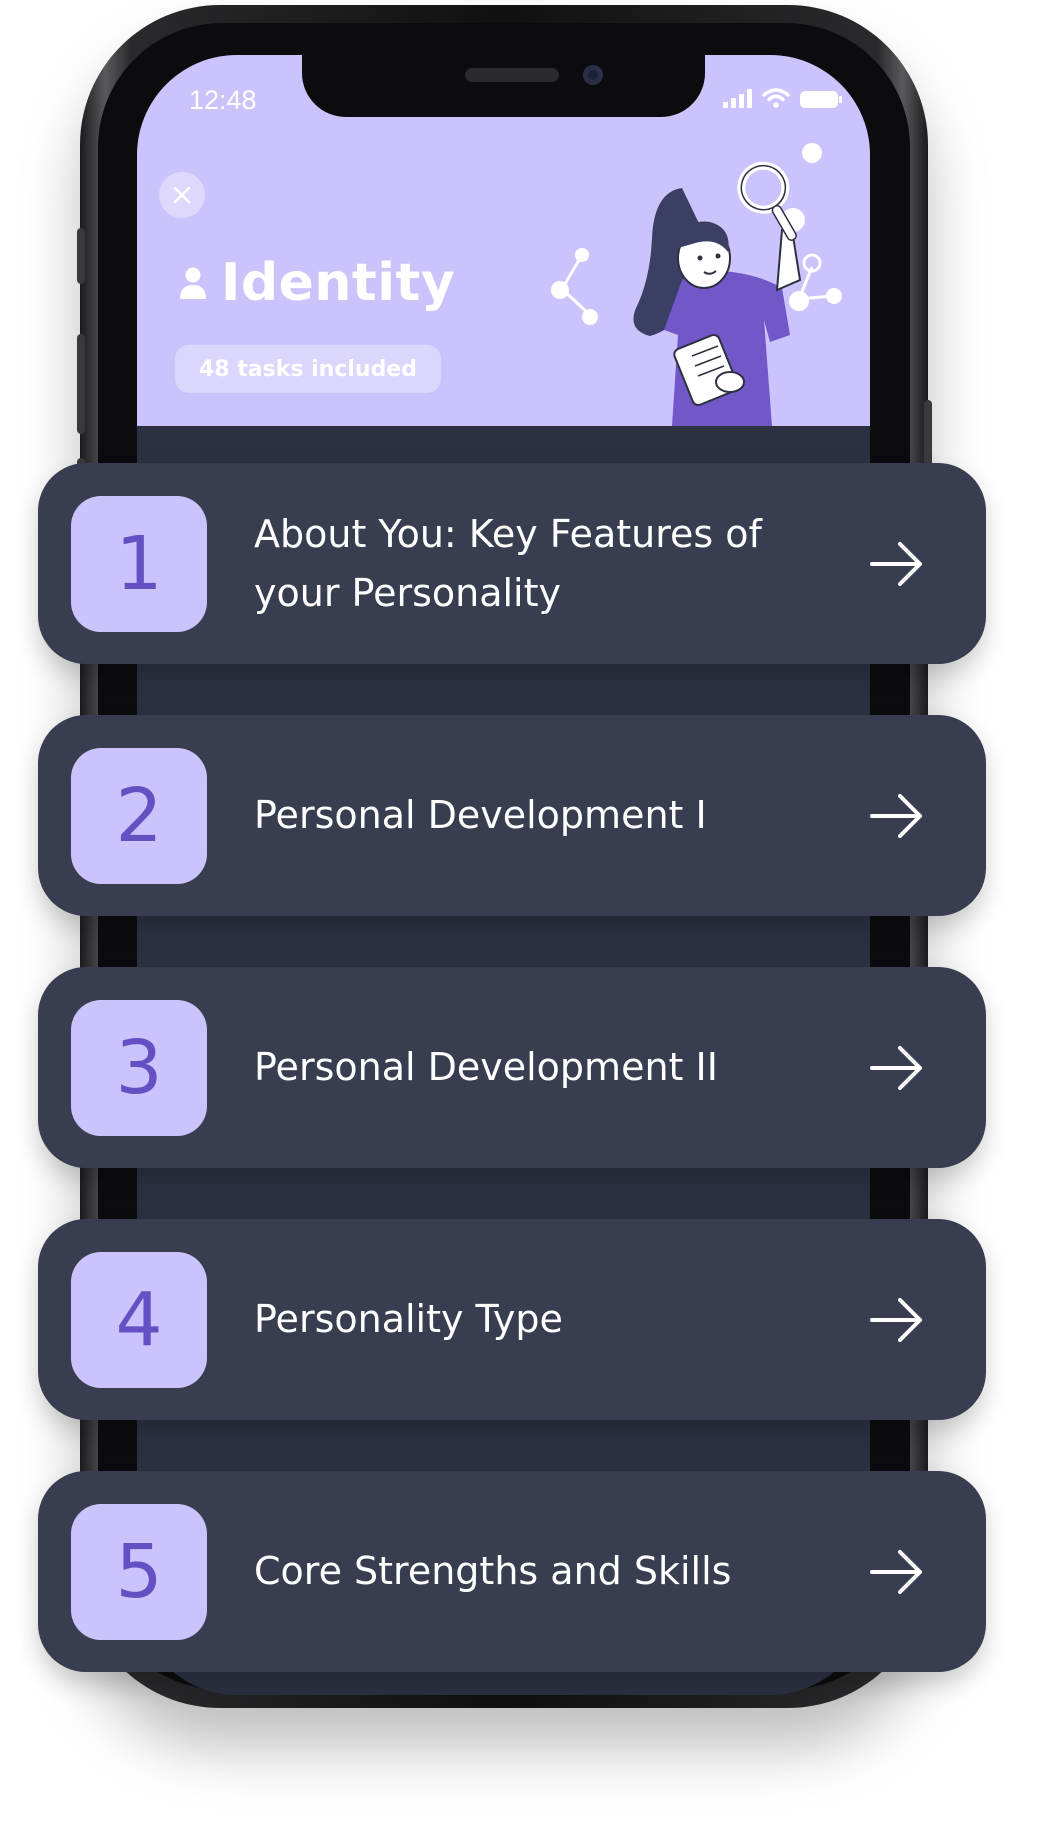  Describe the element at coordinates (139, 1320) in the screenshot. I see `task-number-box: 4` at that location.